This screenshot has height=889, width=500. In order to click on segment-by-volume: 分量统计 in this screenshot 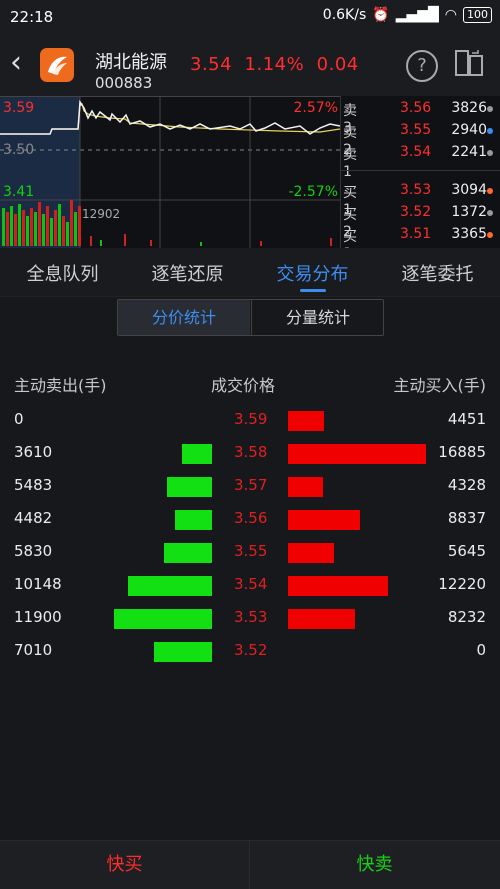, I will do `click(317, 317)`.